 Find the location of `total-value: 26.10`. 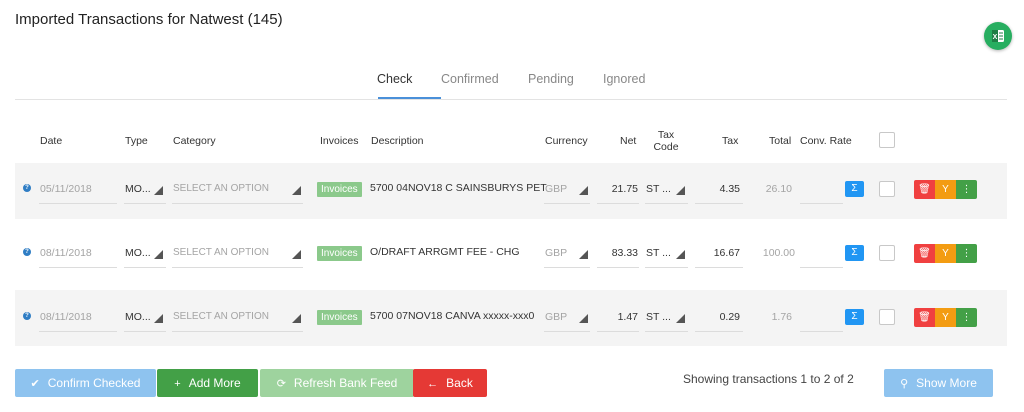

total-value: 26.10 is located at coordinates (778, 189).